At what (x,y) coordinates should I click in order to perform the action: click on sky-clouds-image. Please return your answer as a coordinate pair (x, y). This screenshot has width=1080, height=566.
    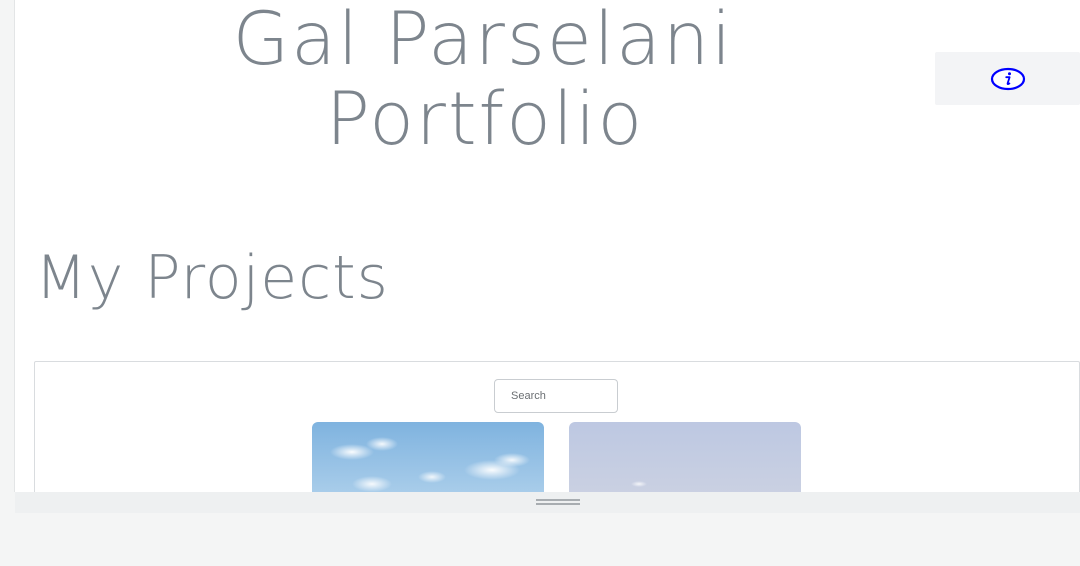
    Looking at the image, I should click on (428, 457).